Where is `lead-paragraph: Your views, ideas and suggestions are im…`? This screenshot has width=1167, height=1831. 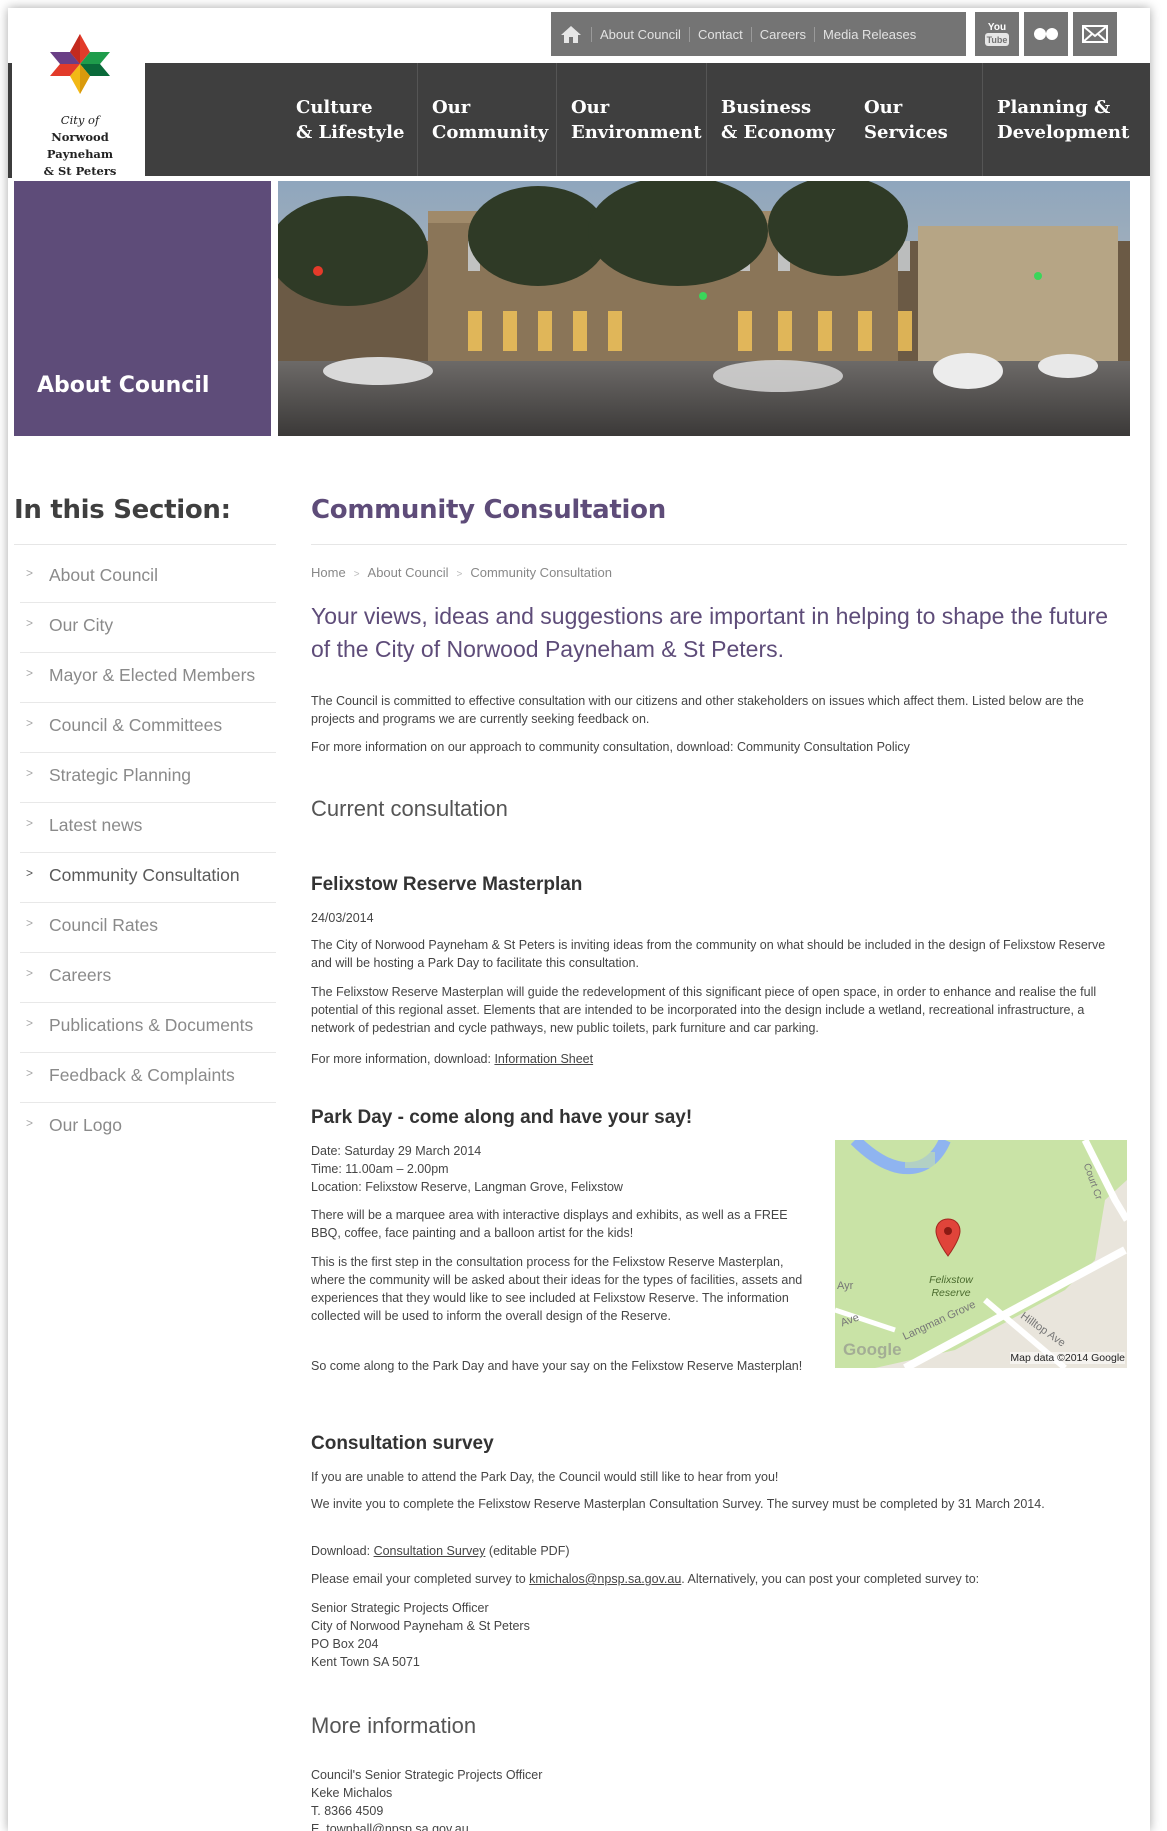
lead-paragraph: Your views, ideas and suggestions are im… is located at coordinates (709, 632).